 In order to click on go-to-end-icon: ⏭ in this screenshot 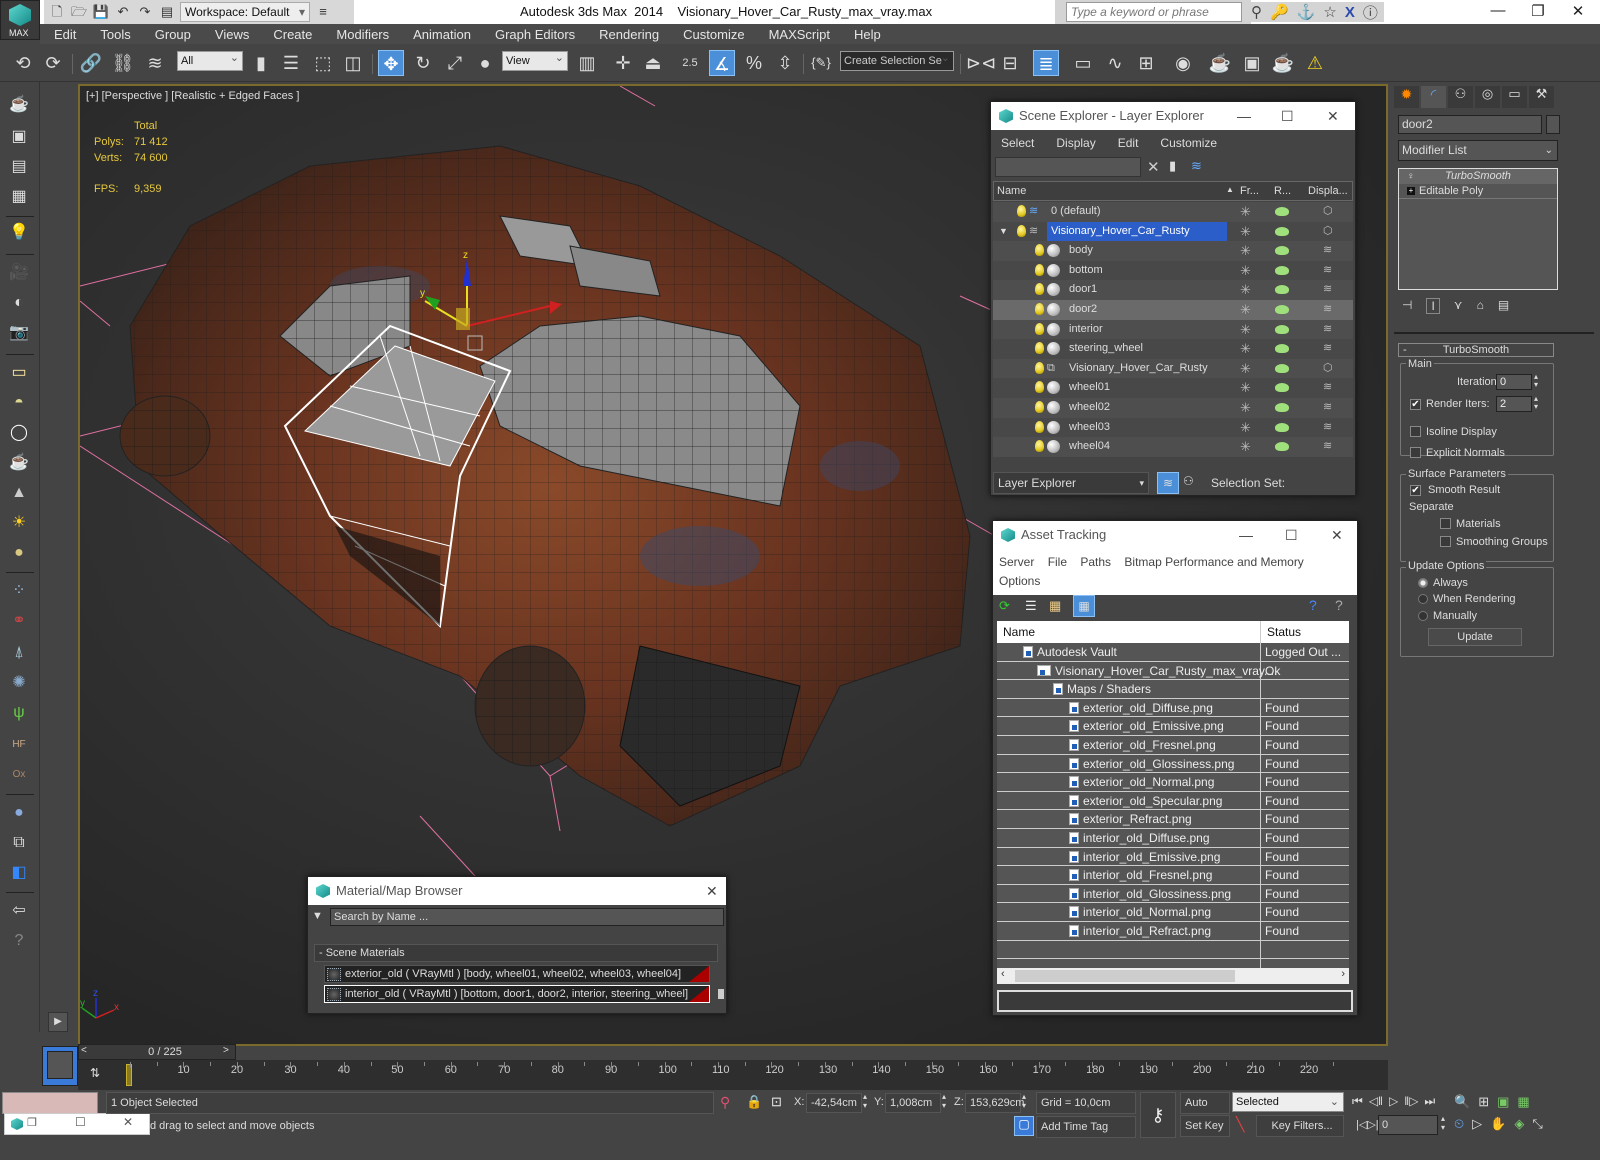, I will do `click(1429, 1101)`.